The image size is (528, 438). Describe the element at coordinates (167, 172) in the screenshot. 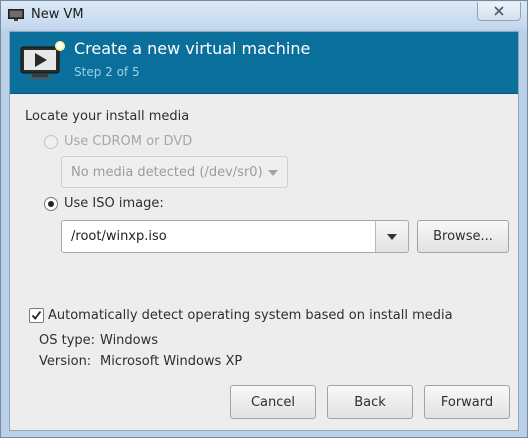

I see `cdrom-device-value: No media detected (/dev/sr0)` at that location.